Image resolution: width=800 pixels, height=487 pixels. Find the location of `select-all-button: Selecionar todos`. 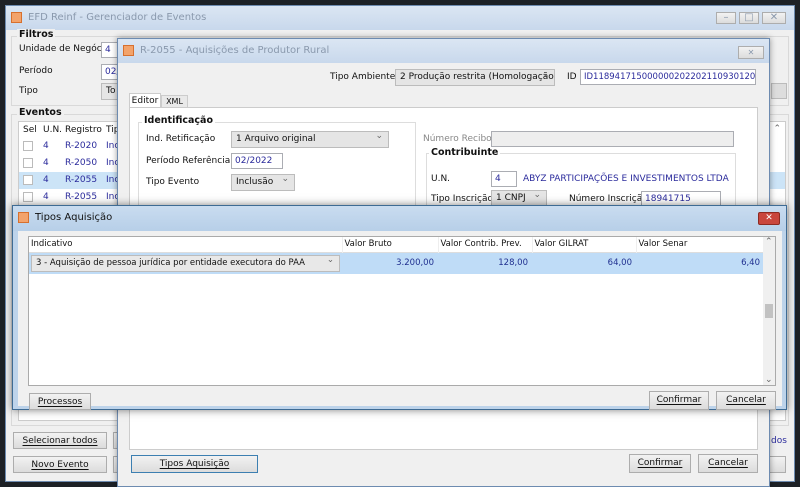

select-all-button: Selecionar todos is located at coordinates (60, 440).